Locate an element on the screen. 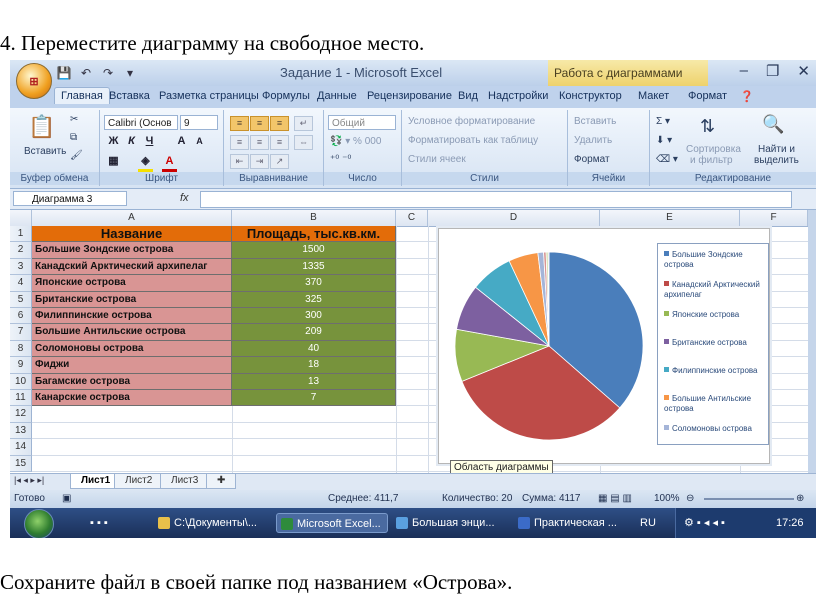 Image resolution: width=816 pixels, height=598 pixels. redo-icon: ↷ is located at coordinates (108, 73).